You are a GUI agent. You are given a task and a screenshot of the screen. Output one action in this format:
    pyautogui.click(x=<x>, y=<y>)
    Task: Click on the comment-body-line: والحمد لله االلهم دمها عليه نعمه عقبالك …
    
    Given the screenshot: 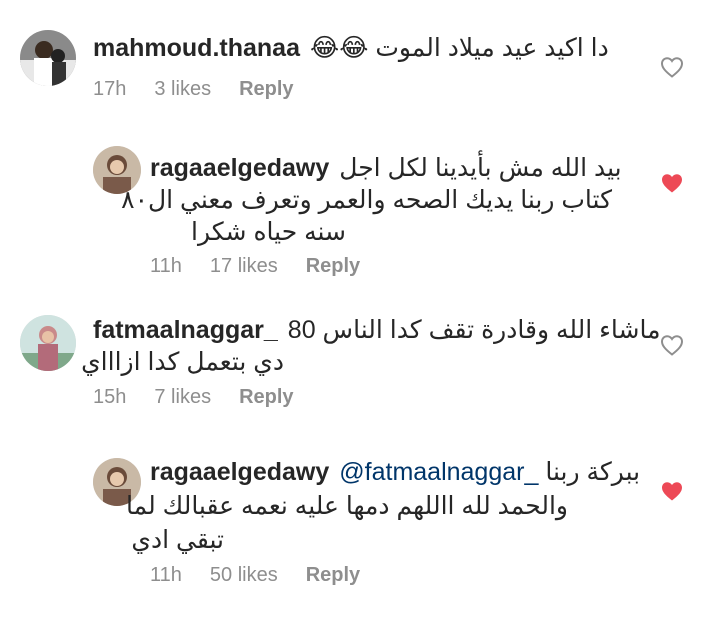 What is the action you would take?
    pyautogui.click(x=347, y=506)
    